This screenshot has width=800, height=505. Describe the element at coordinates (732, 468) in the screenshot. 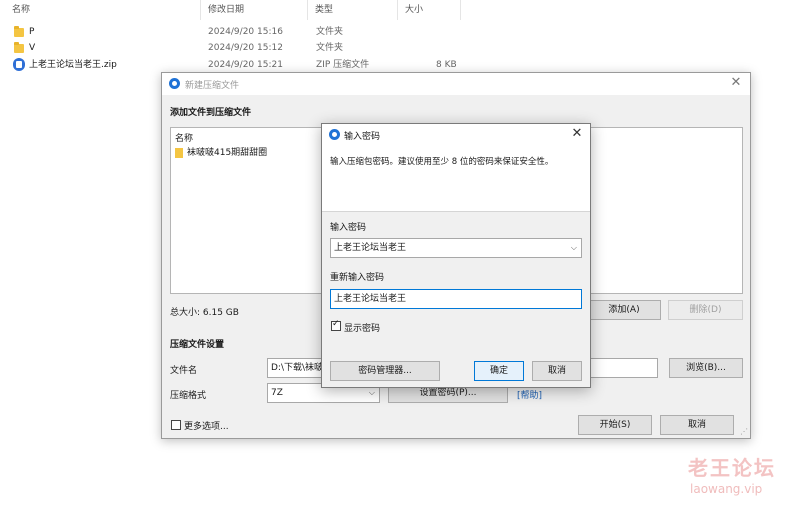

I see `watermark-logo-text: 老王论坛` at that location.